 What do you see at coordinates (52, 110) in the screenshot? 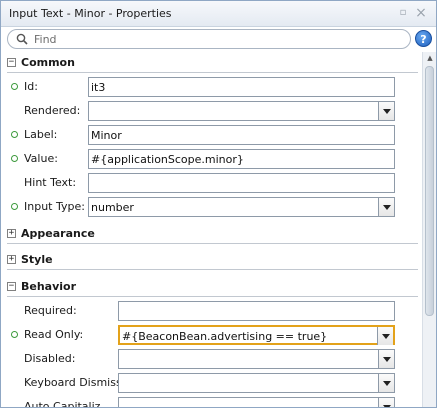
I see `field-label: Rendered:` at bounding box center [52, 110].